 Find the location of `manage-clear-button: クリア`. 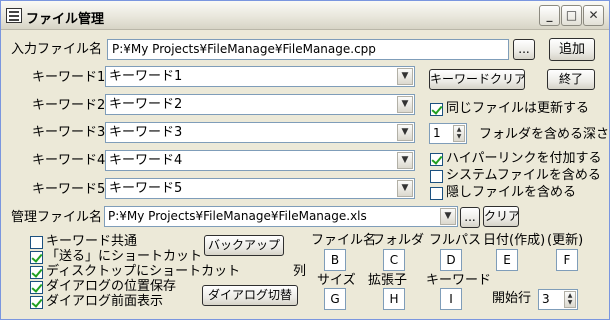

manage-clear-button: クリア is located at coordinates (501, 216).